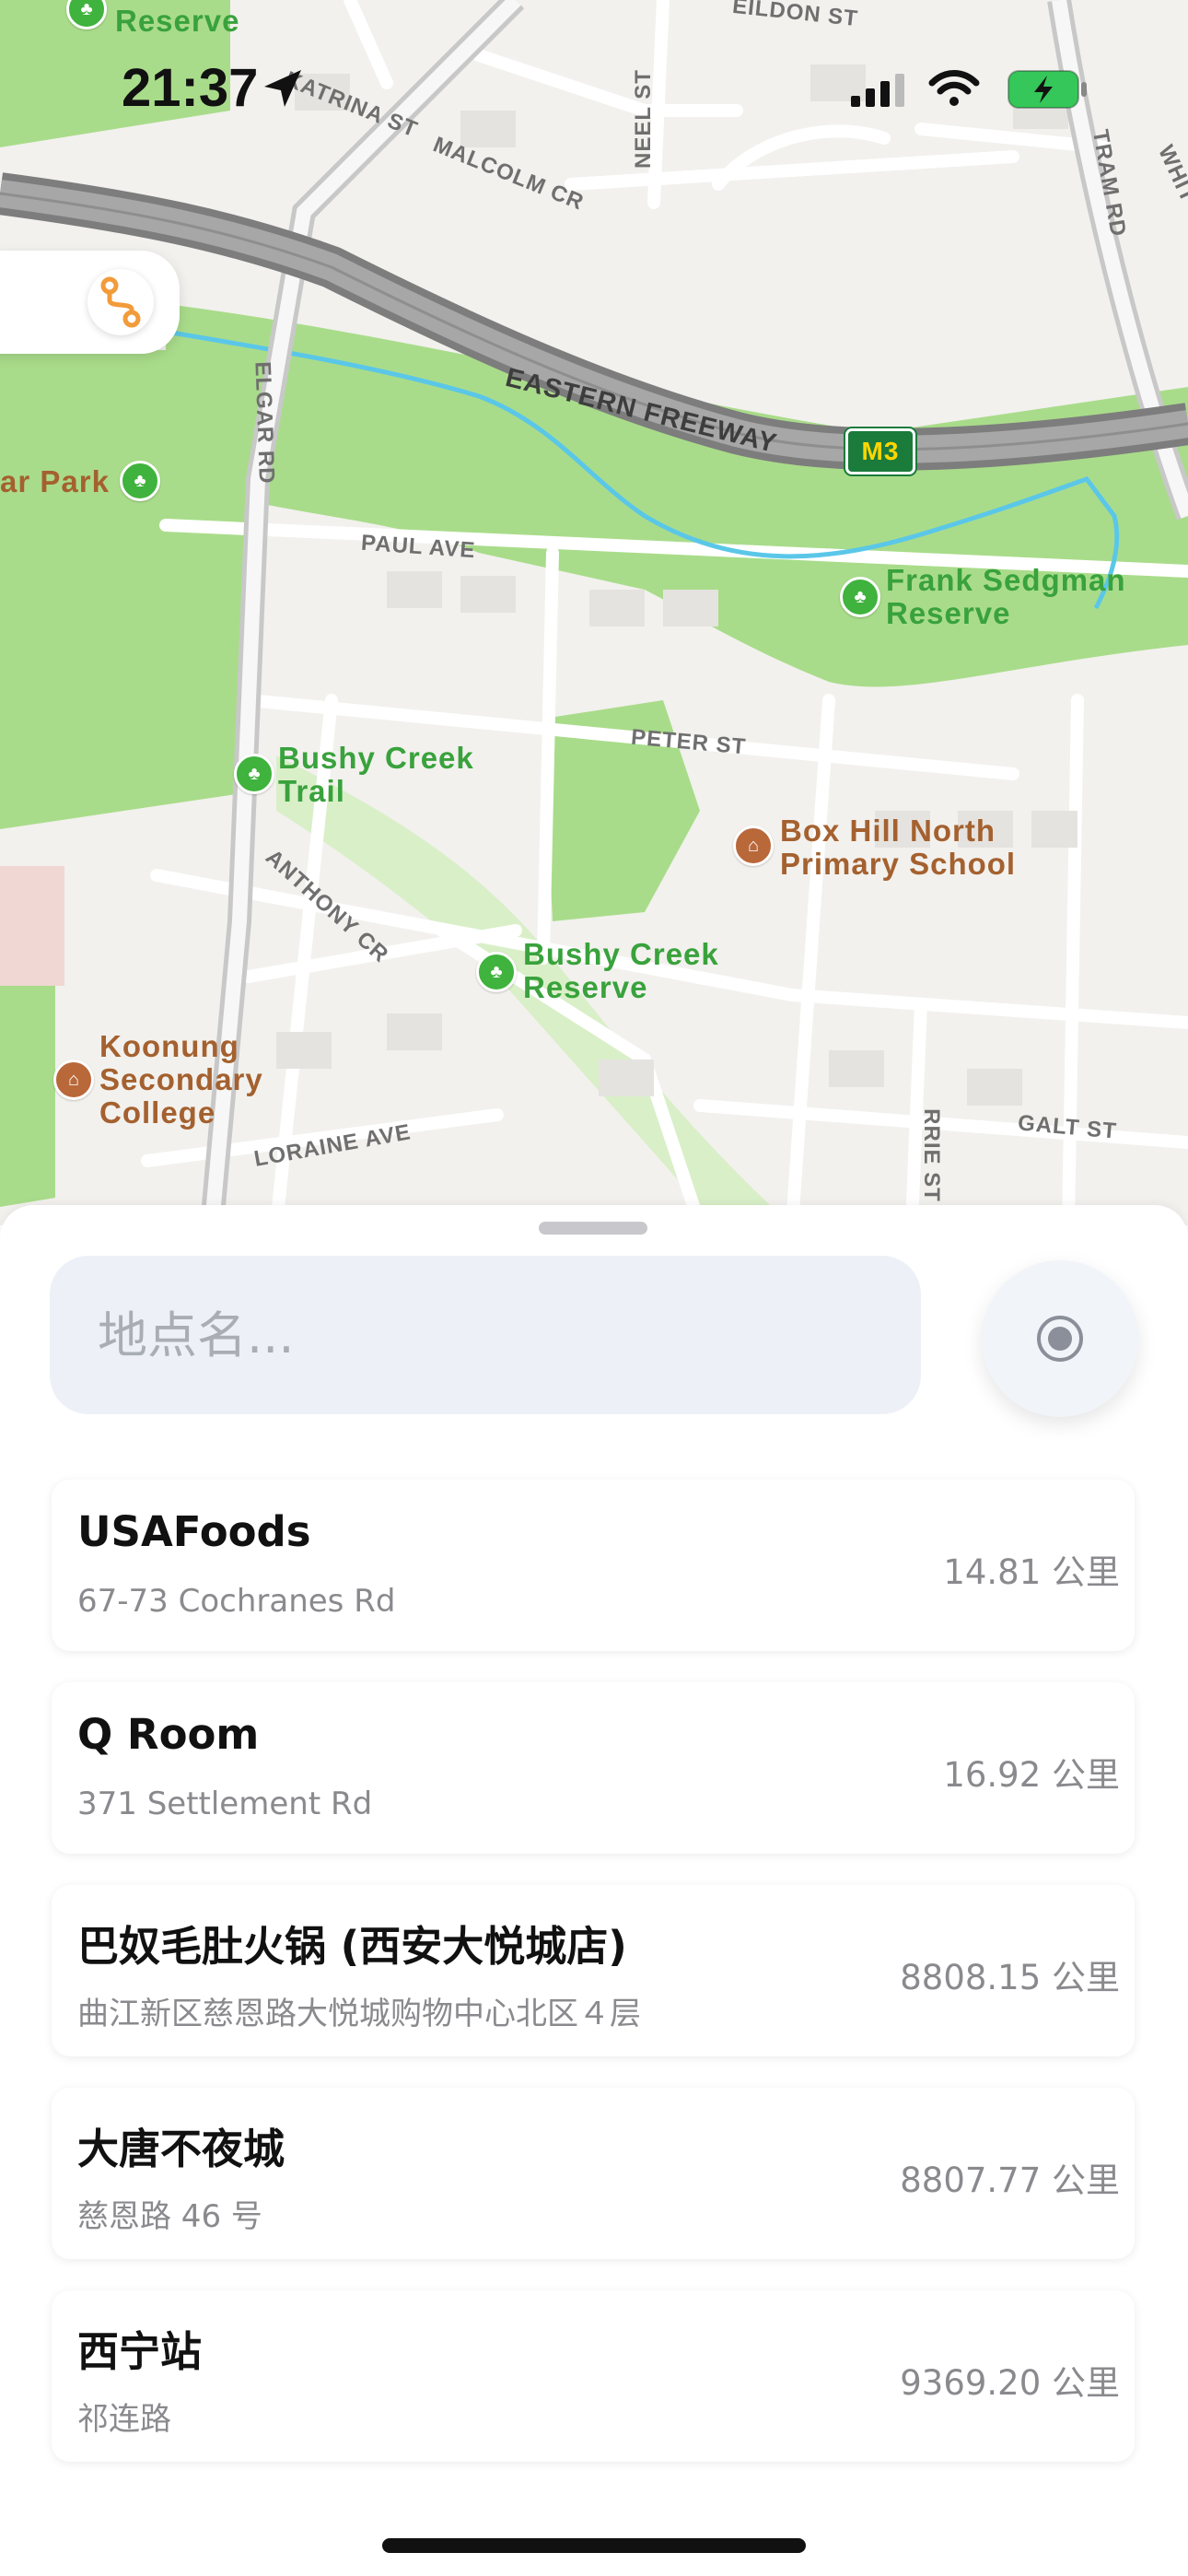 Image resolution: width=1188 pixels, height=2576 pixels. I want to click on place-name: USAFoods, so click(194, 1531).